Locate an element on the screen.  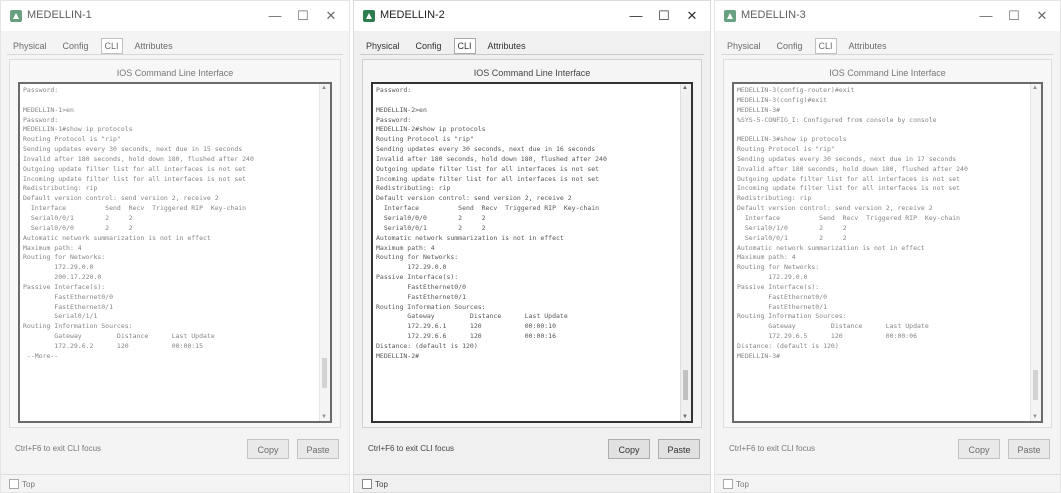
cli-line: MEDELLIN-3#show ip protocols is located at coordinates (792, 139).